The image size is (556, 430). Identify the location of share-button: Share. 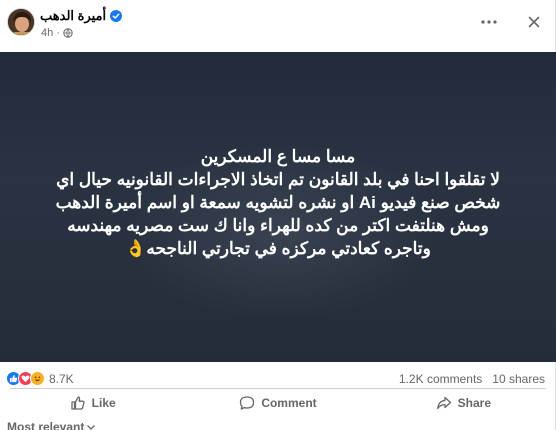
(463, 403).